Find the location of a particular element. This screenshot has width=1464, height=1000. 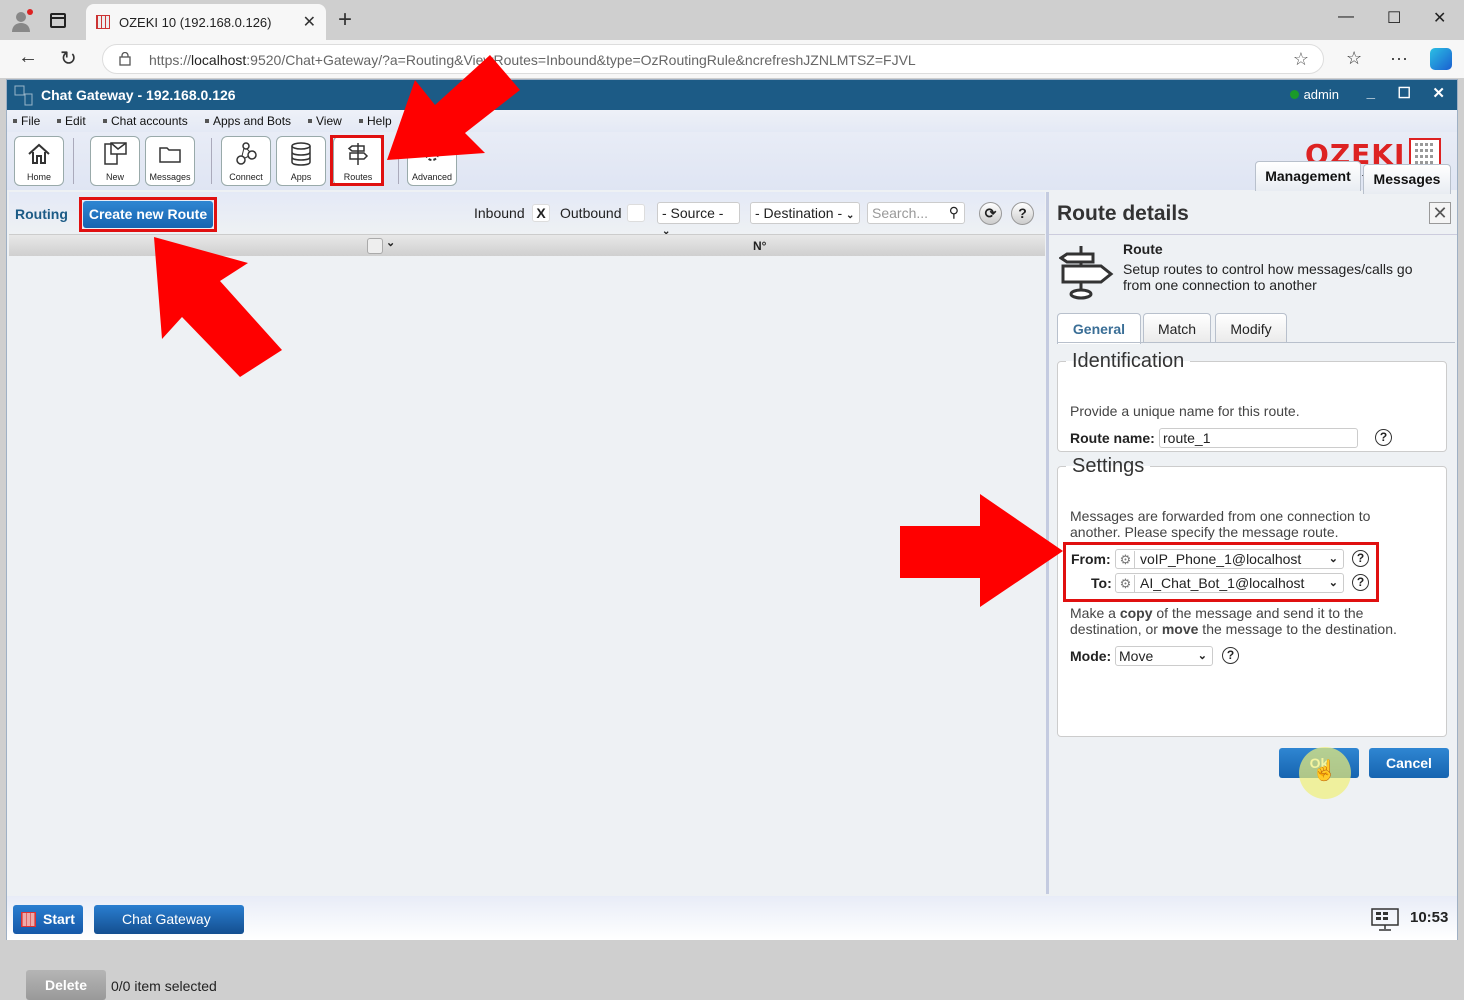

home-icon is located at coordinates (39, 153).